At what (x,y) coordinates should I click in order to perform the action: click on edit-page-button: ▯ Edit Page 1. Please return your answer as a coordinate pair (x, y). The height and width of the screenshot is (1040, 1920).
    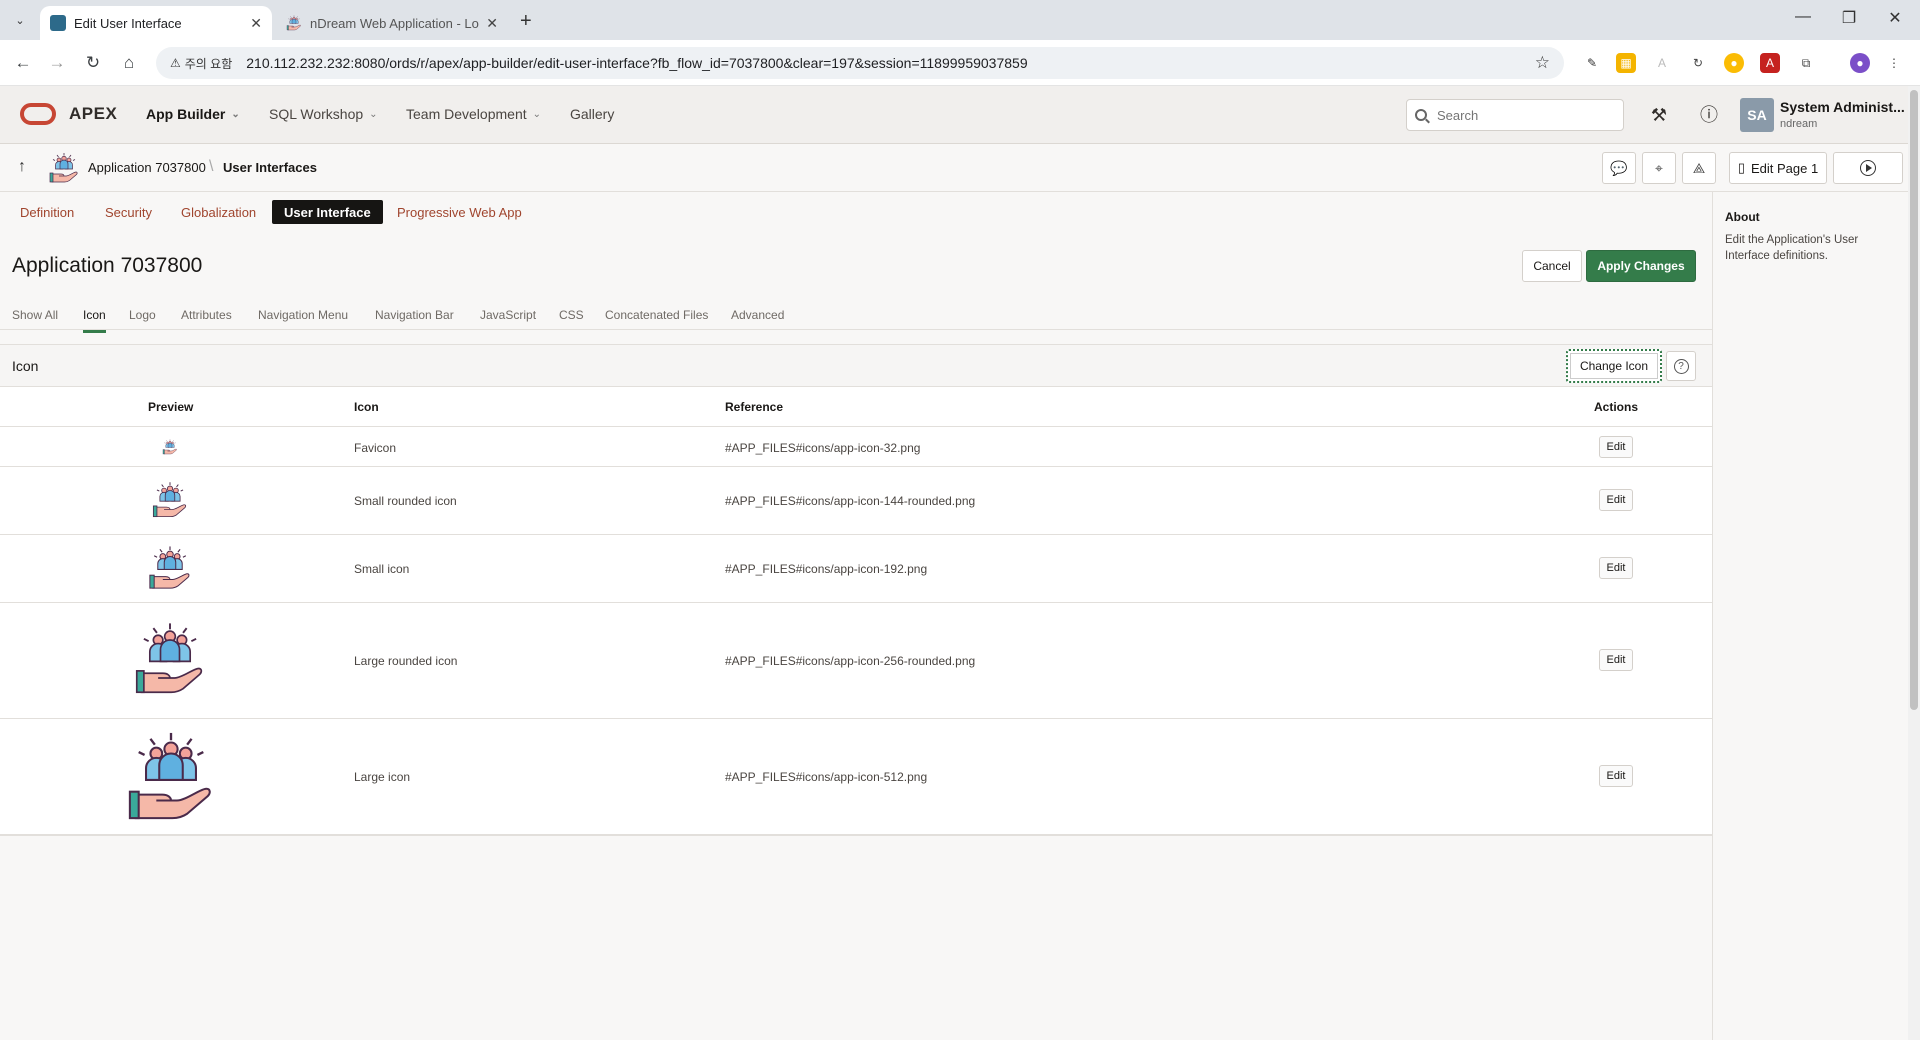
    Looking at the image, I should click on (1778, 168).